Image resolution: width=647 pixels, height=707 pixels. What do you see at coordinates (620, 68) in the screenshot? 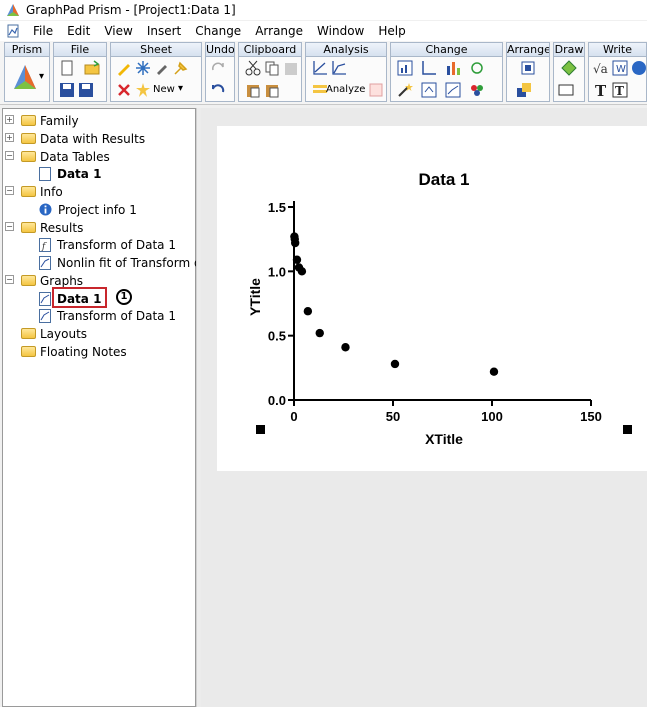
I see `word-object-icon: W` at bounding box center [620, 68].